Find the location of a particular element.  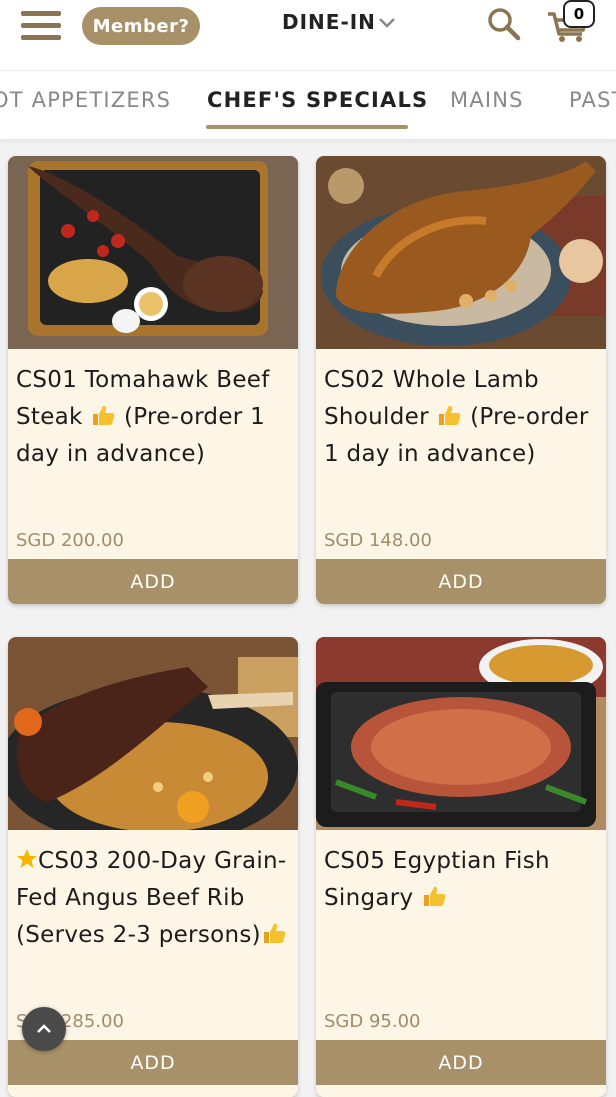

item-price: SGD 200.00 is located at coordinates (70, 540).